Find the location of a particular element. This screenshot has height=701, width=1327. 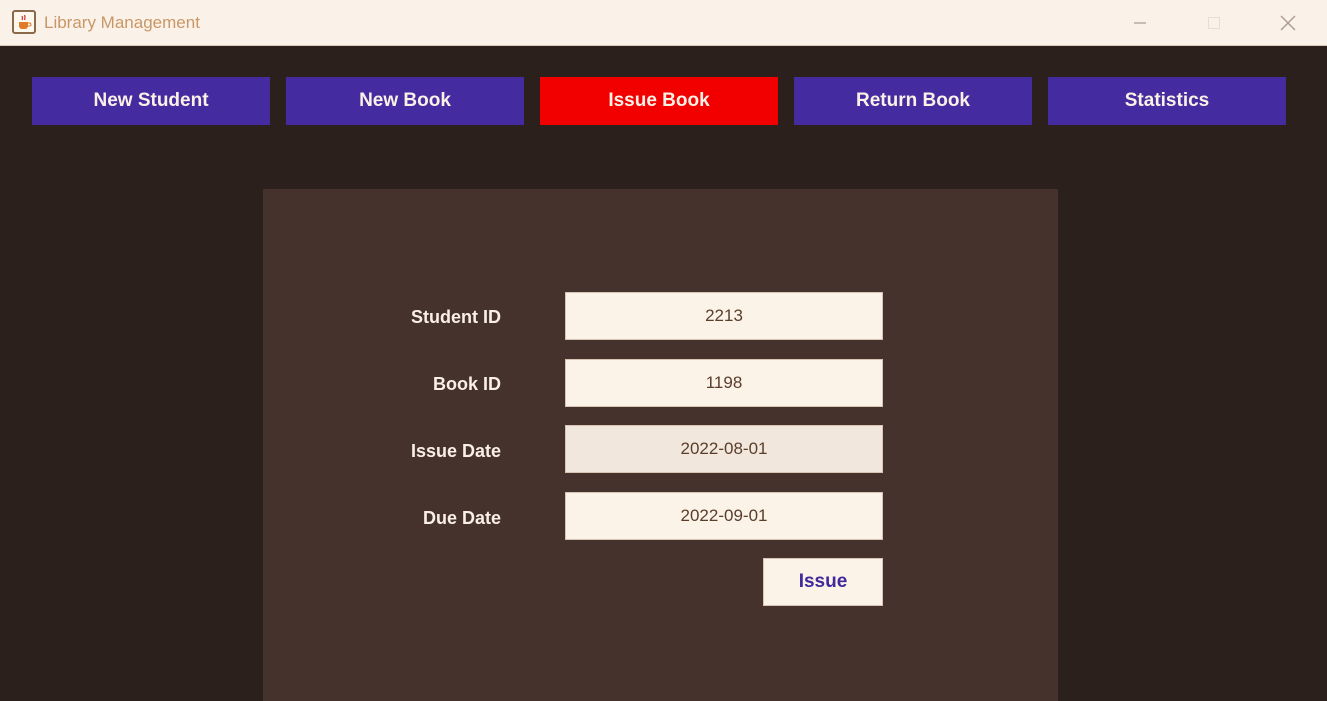

close-button is located at coordinates (1288, 23).